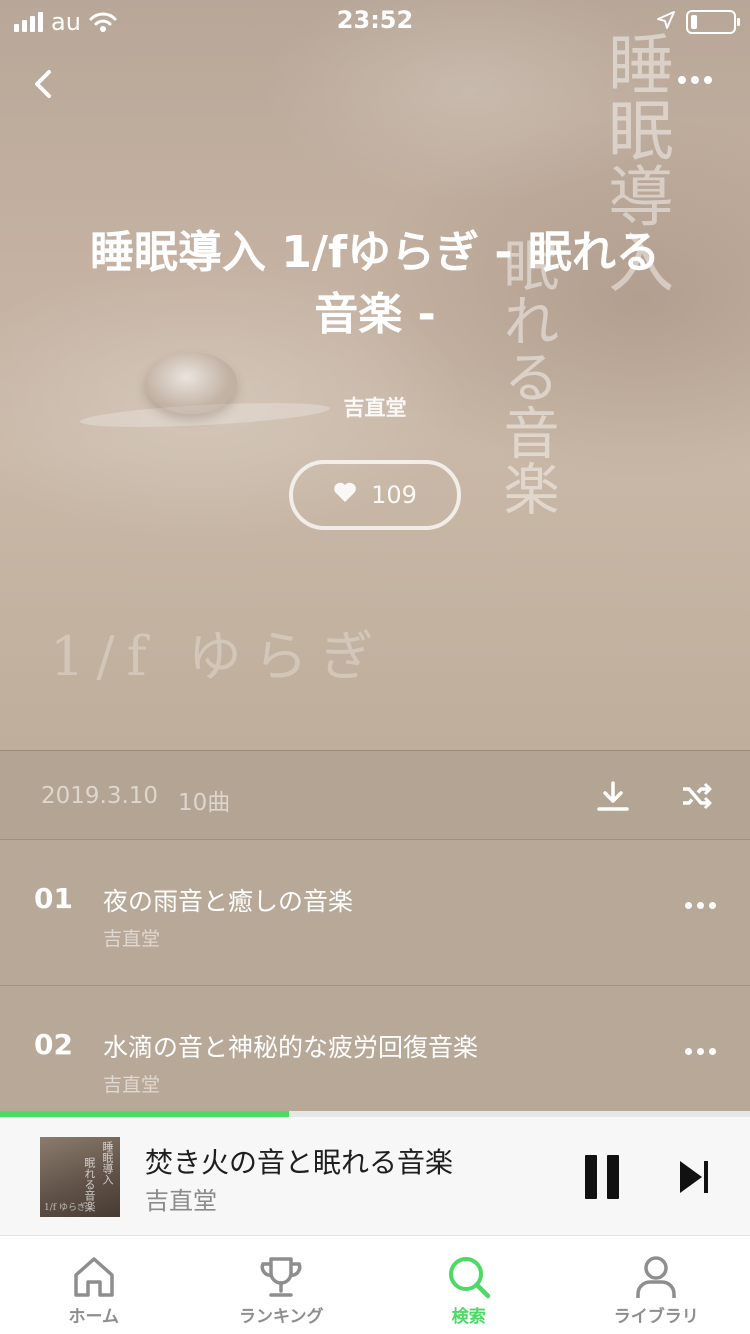 The width and height of the screenshot is (750, 1334). I want to click on like-button: 109, so click(375, 495).